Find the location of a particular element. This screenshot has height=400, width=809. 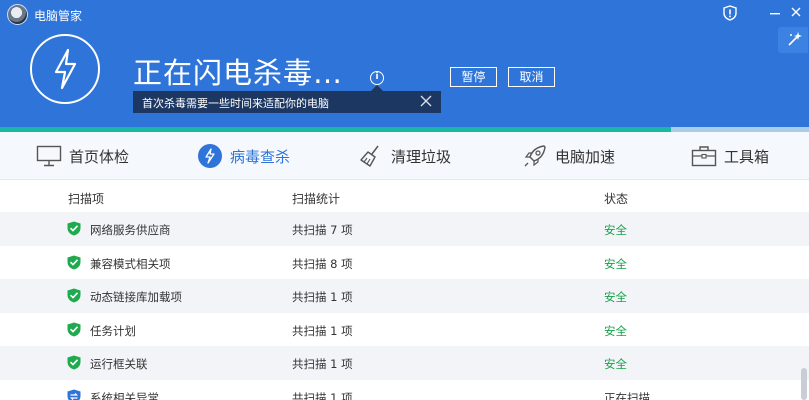

shield-icon is located at coordinates (730, 14).